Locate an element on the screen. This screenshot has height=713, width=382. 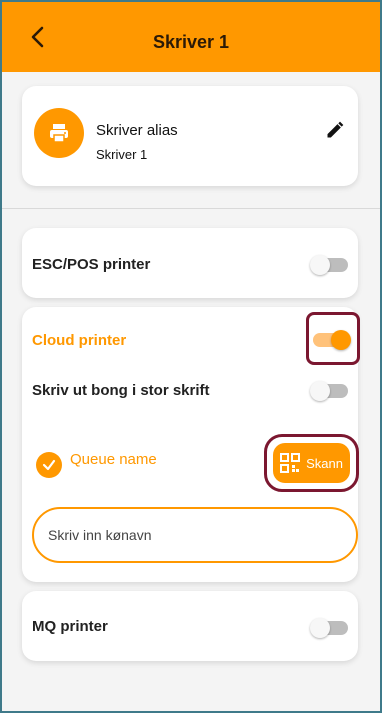
scan-button-highlight: Skann is located at coordinates (311, 463).